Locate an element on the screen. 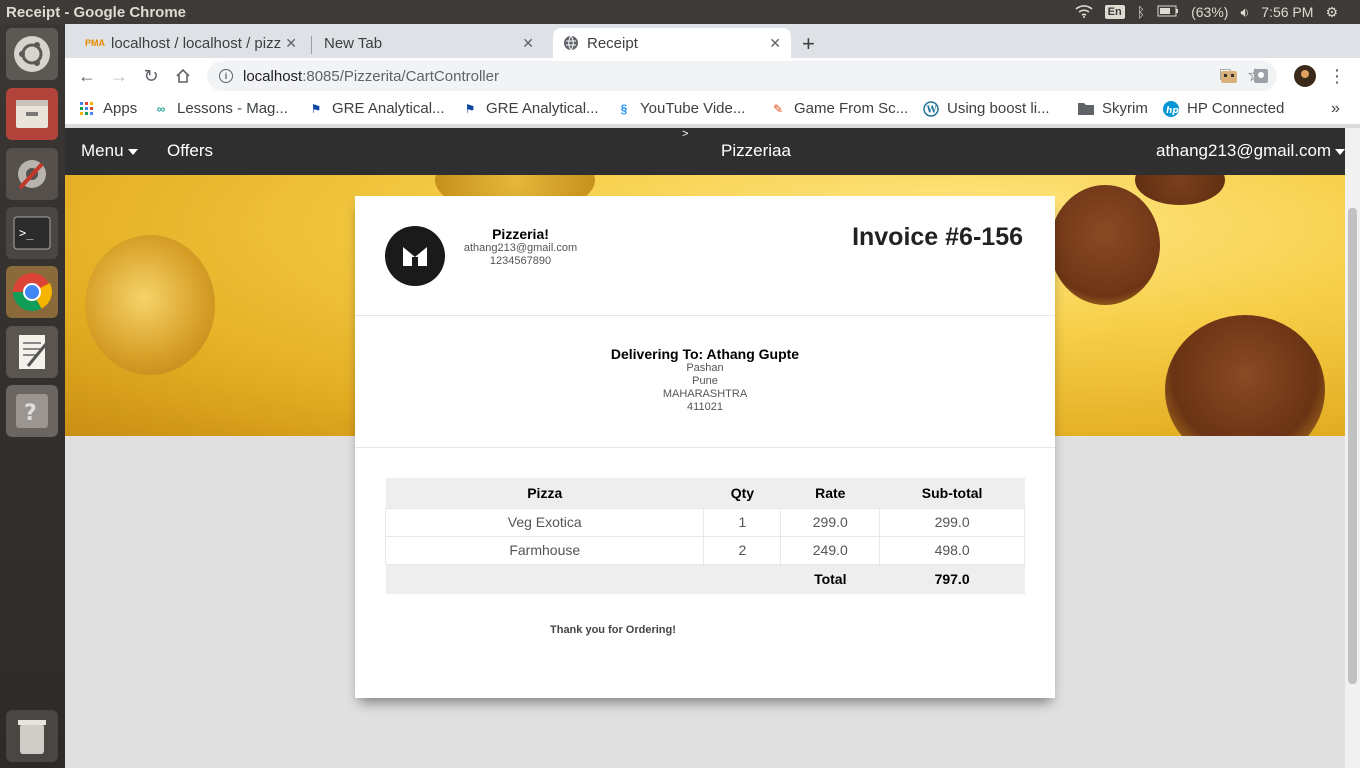 The image size is (1360, 768). help-icon: ? is located at coordinates (32, 411).